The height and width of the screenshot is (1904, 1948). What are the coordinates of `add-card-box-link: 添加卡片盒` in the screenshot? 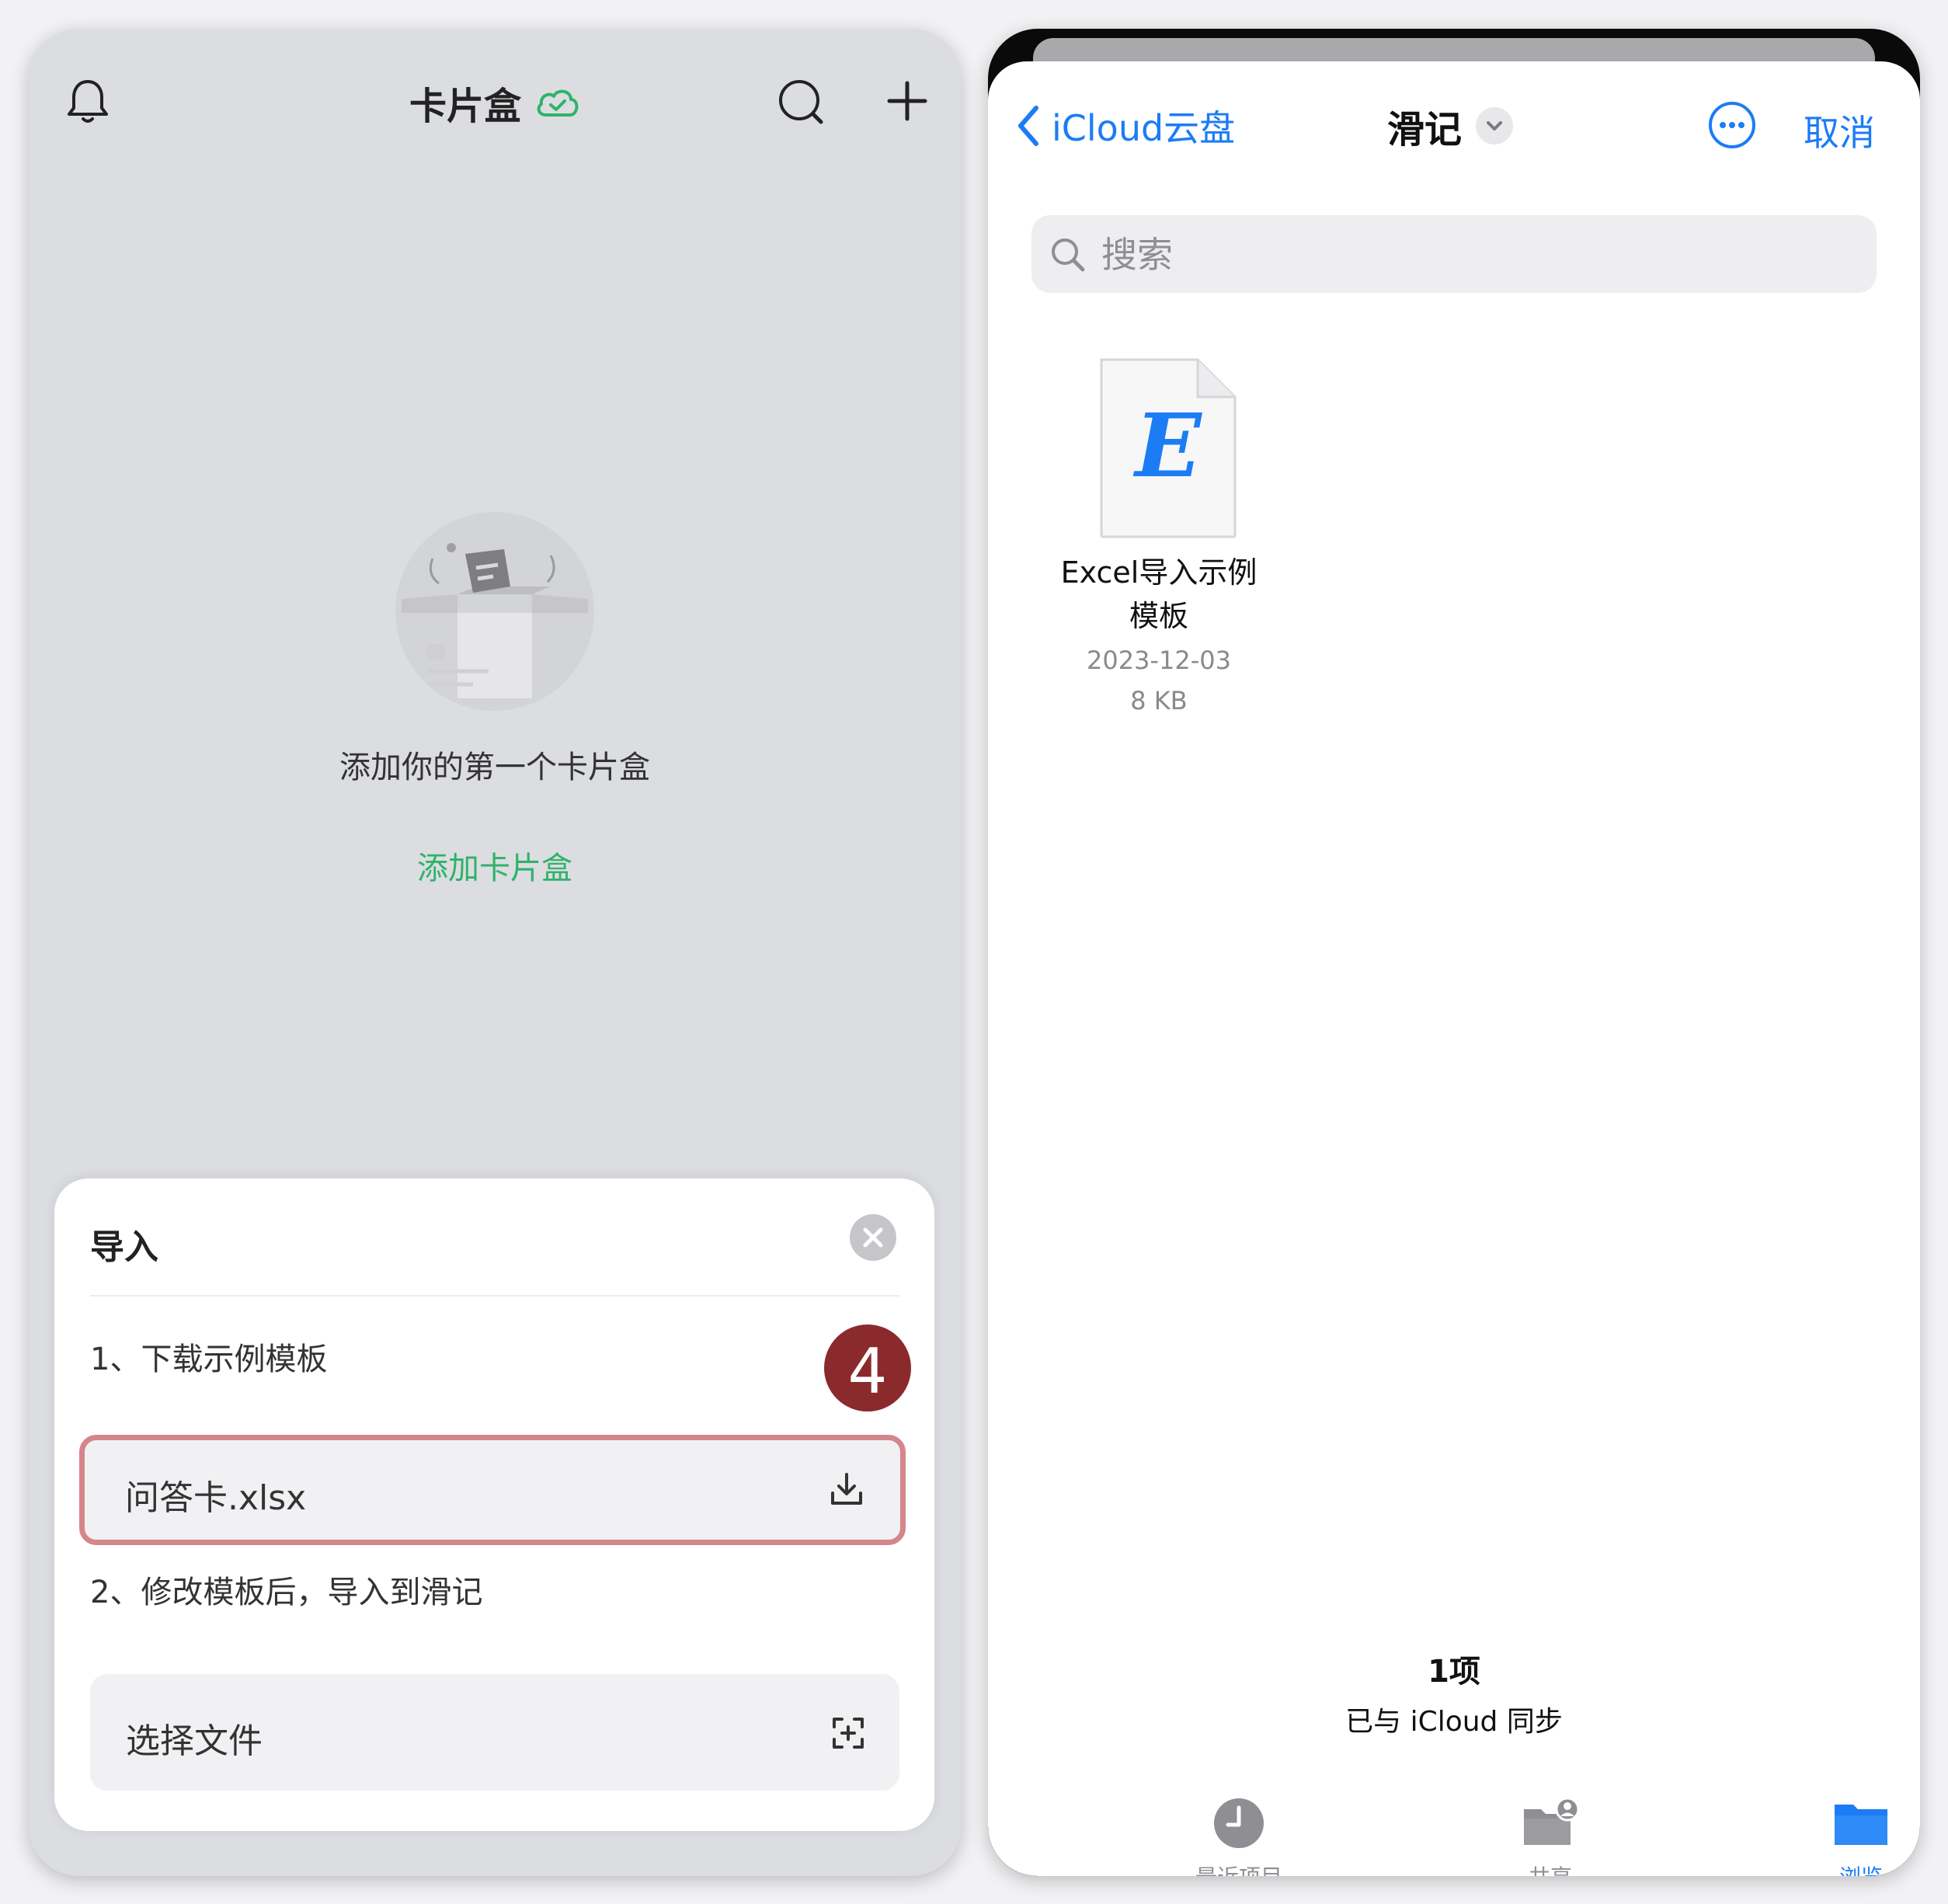 It's located at (495, 865).